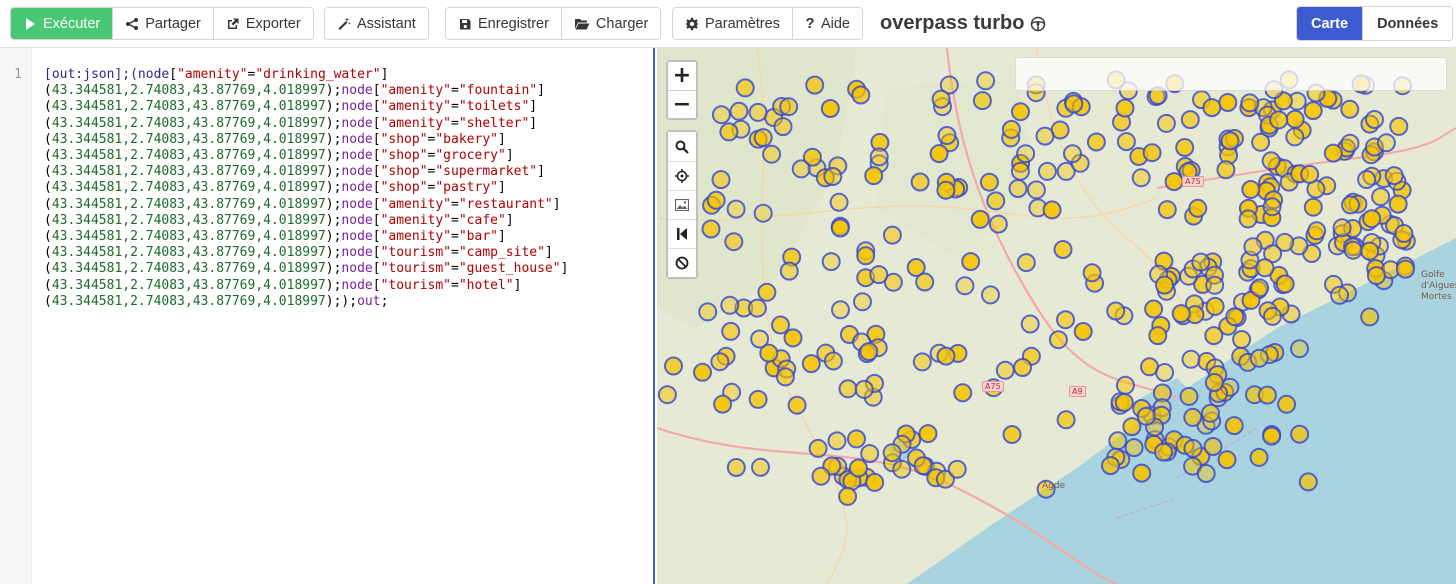 This screenshot has height=584, width=1456. I want to click on load-button: Charger, so click(610, 23).